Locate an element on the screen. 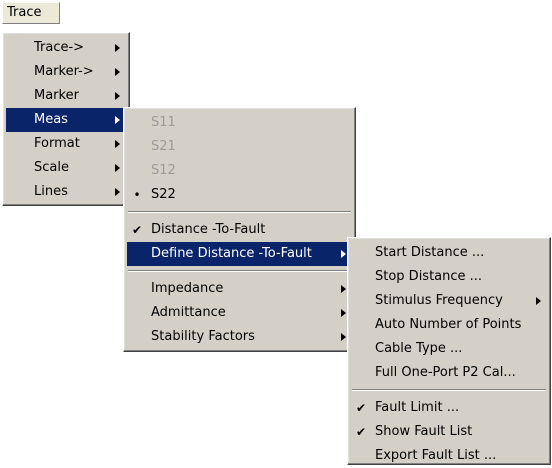  menu-item-meas: Meas is located at coordinates (66, 120).